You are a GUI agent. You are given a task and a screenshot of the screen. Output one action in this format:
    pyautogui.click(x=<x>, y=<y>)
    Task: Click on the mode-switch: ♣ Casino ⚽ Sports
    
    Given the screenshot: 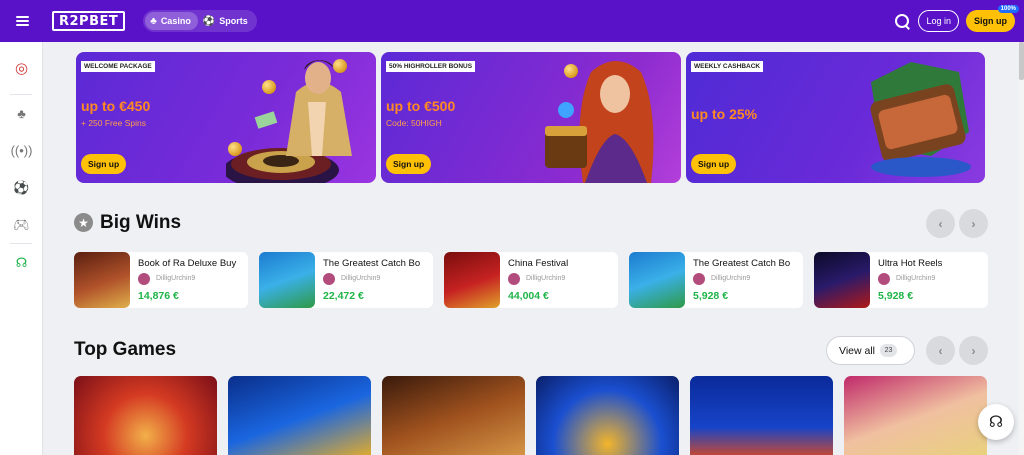 What is the action you would take?
    pyautogui.click(x=200, y=21)
    